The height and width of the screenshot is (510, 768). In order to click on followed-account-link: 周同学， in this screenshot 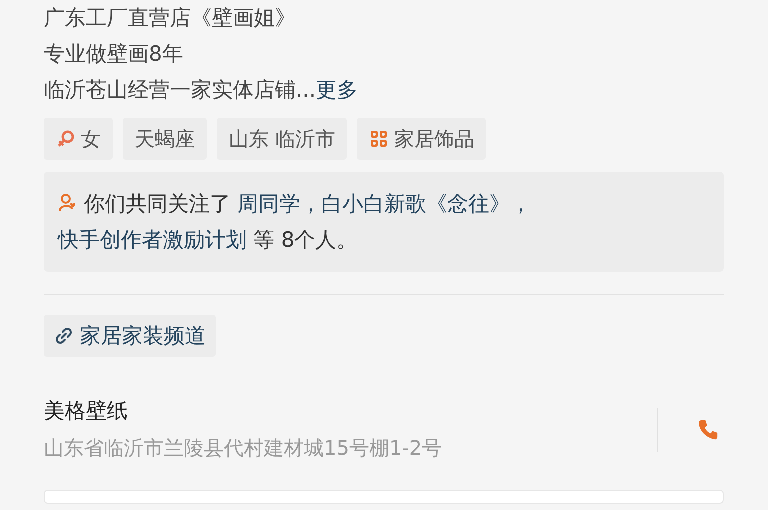, I will do `click(280, 204)`.